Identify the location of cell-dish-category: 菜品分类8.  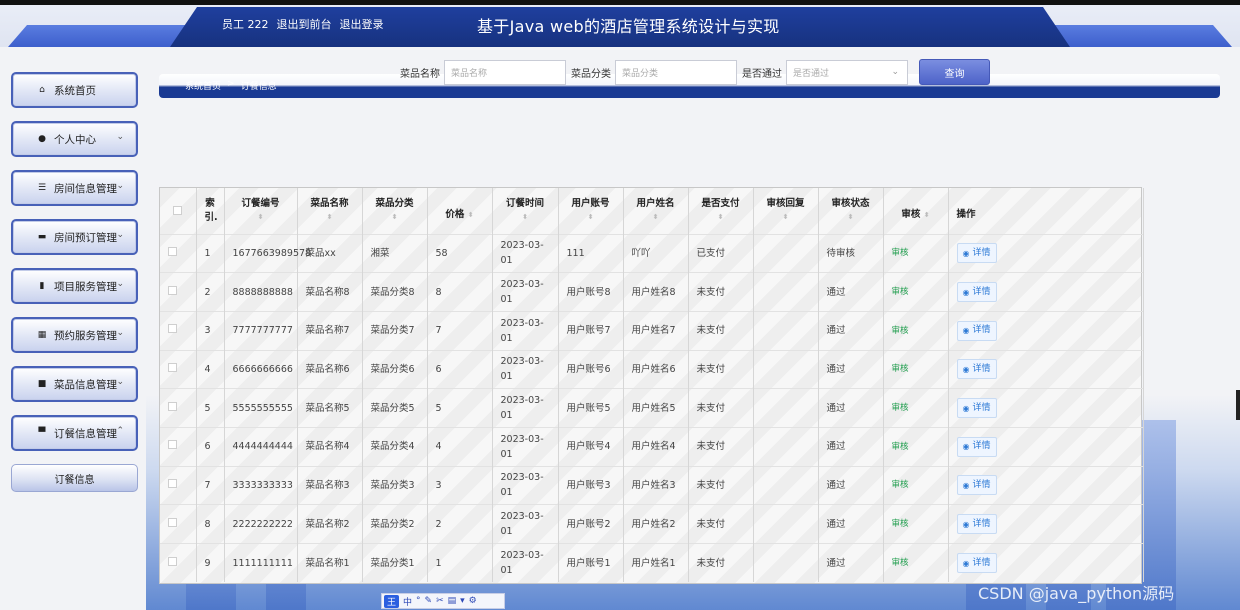
(395, 292).